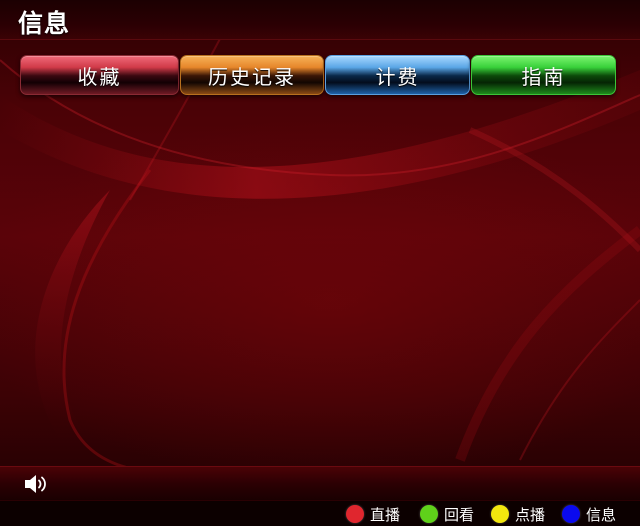  I want to click on tab-billing: 计费, so click(397, 75).